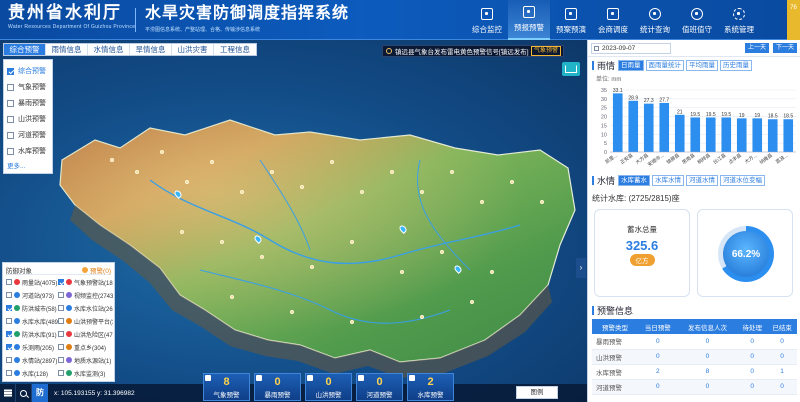  What do you see at coordinates (151, 49) in the screenshot?
I see `tab-drought-info: 旱情信息` at bounding box center [151, 49].